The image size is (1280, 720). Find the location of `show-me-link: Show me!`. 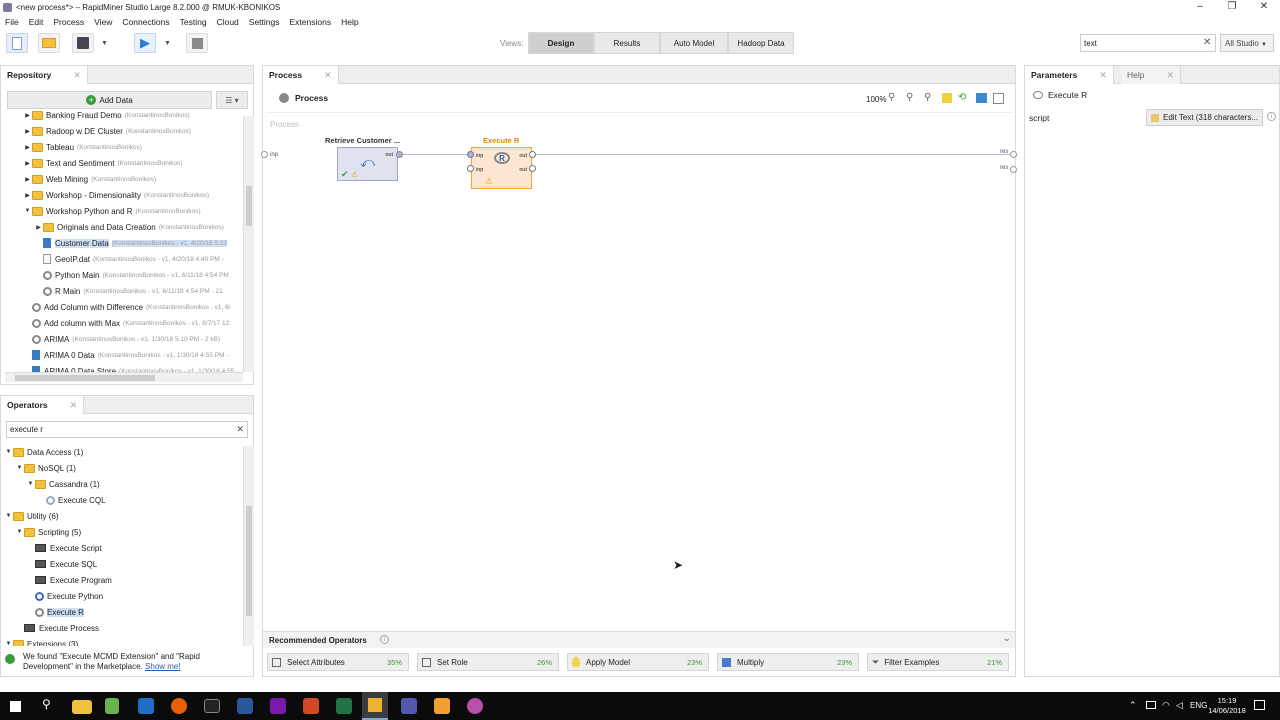

show-me-link: Show me! is located at coordinates (163, 666).